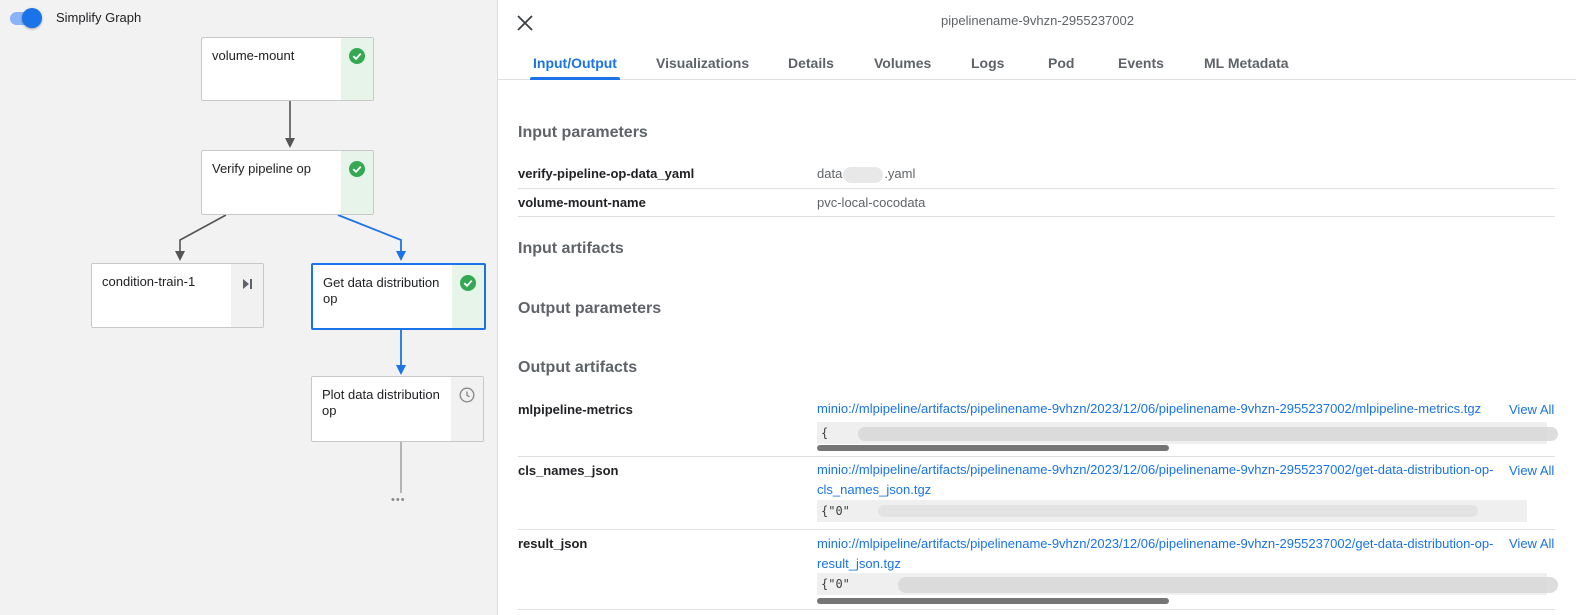 This screenshot has height=615, width=1576. I want to click on skip-next-icon, so click(247, 284).